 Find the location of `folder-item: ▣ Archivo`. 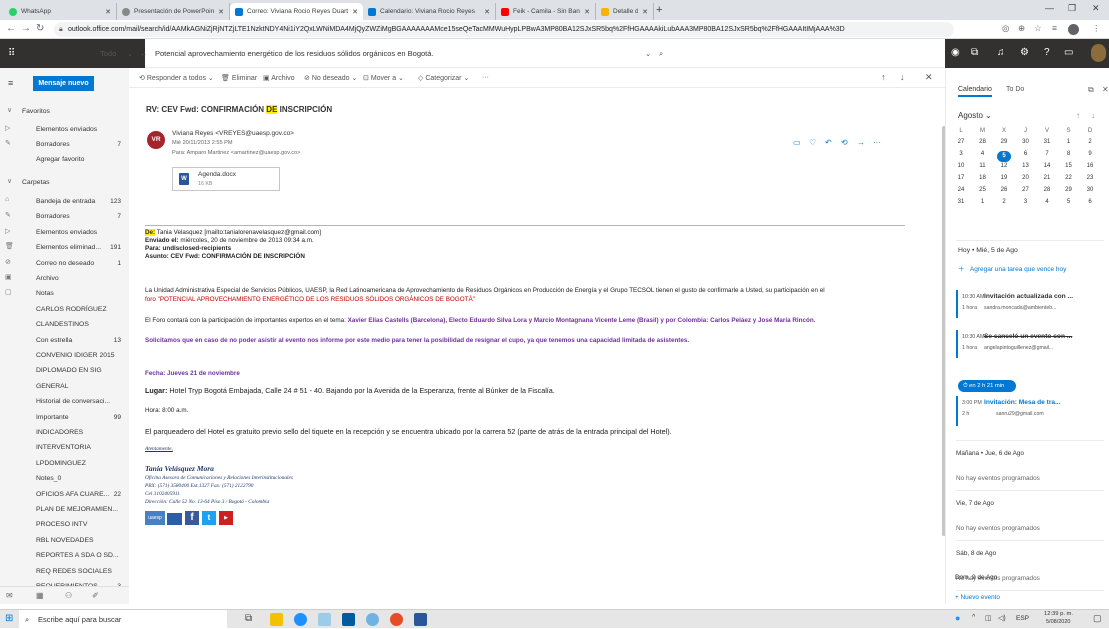

folder-item: ▣ Archivo is located at coordinates (64, 279).